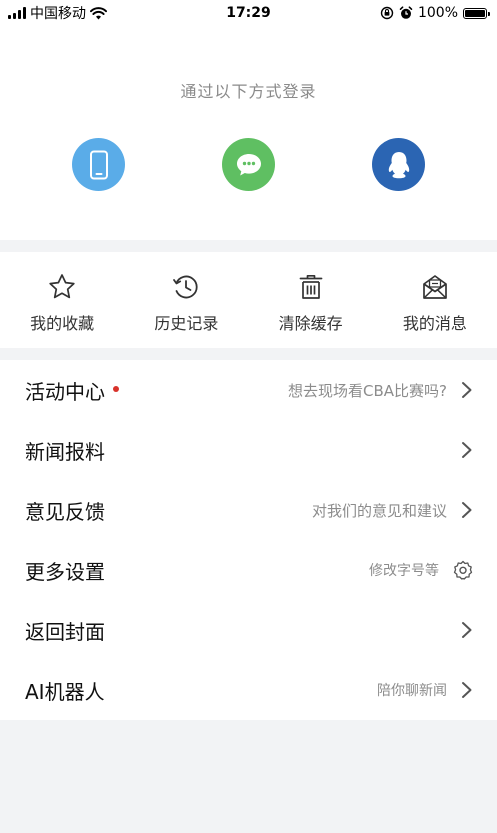 This screenshot has width=497, height=833. I want to click on star-icon, so click(62, 286).